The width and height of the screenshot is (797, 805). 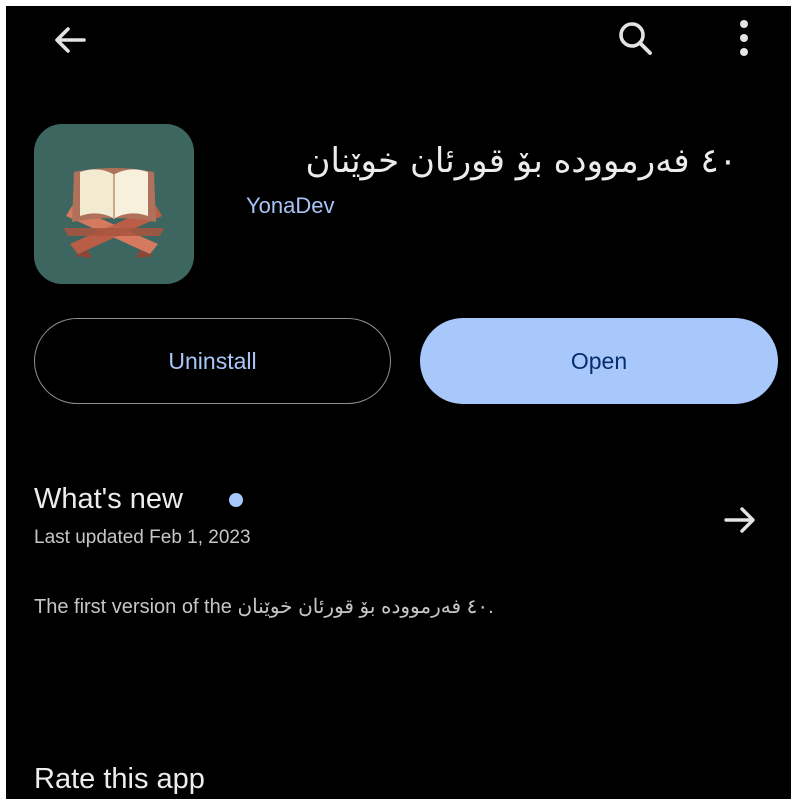 I want to click on search-button, so click(x=636, y=38).